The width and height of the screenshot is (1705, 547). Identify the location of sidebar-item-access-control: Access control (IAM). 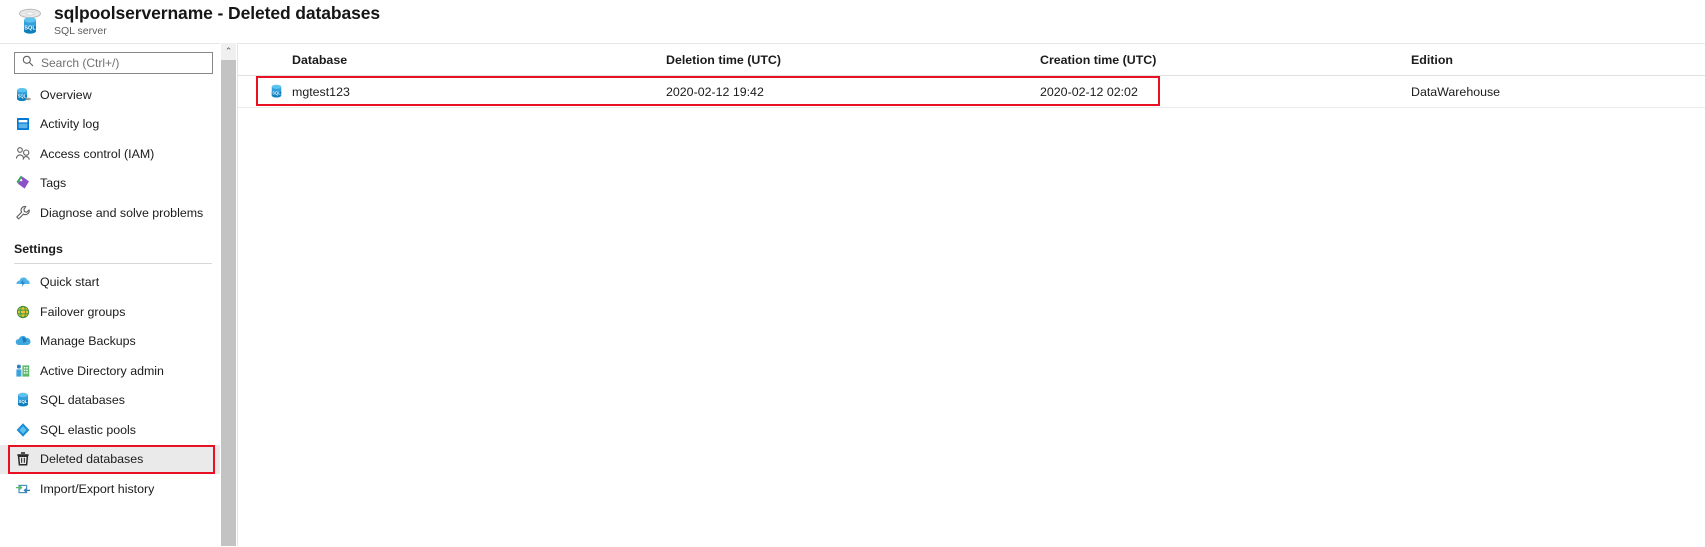
(110, 154).